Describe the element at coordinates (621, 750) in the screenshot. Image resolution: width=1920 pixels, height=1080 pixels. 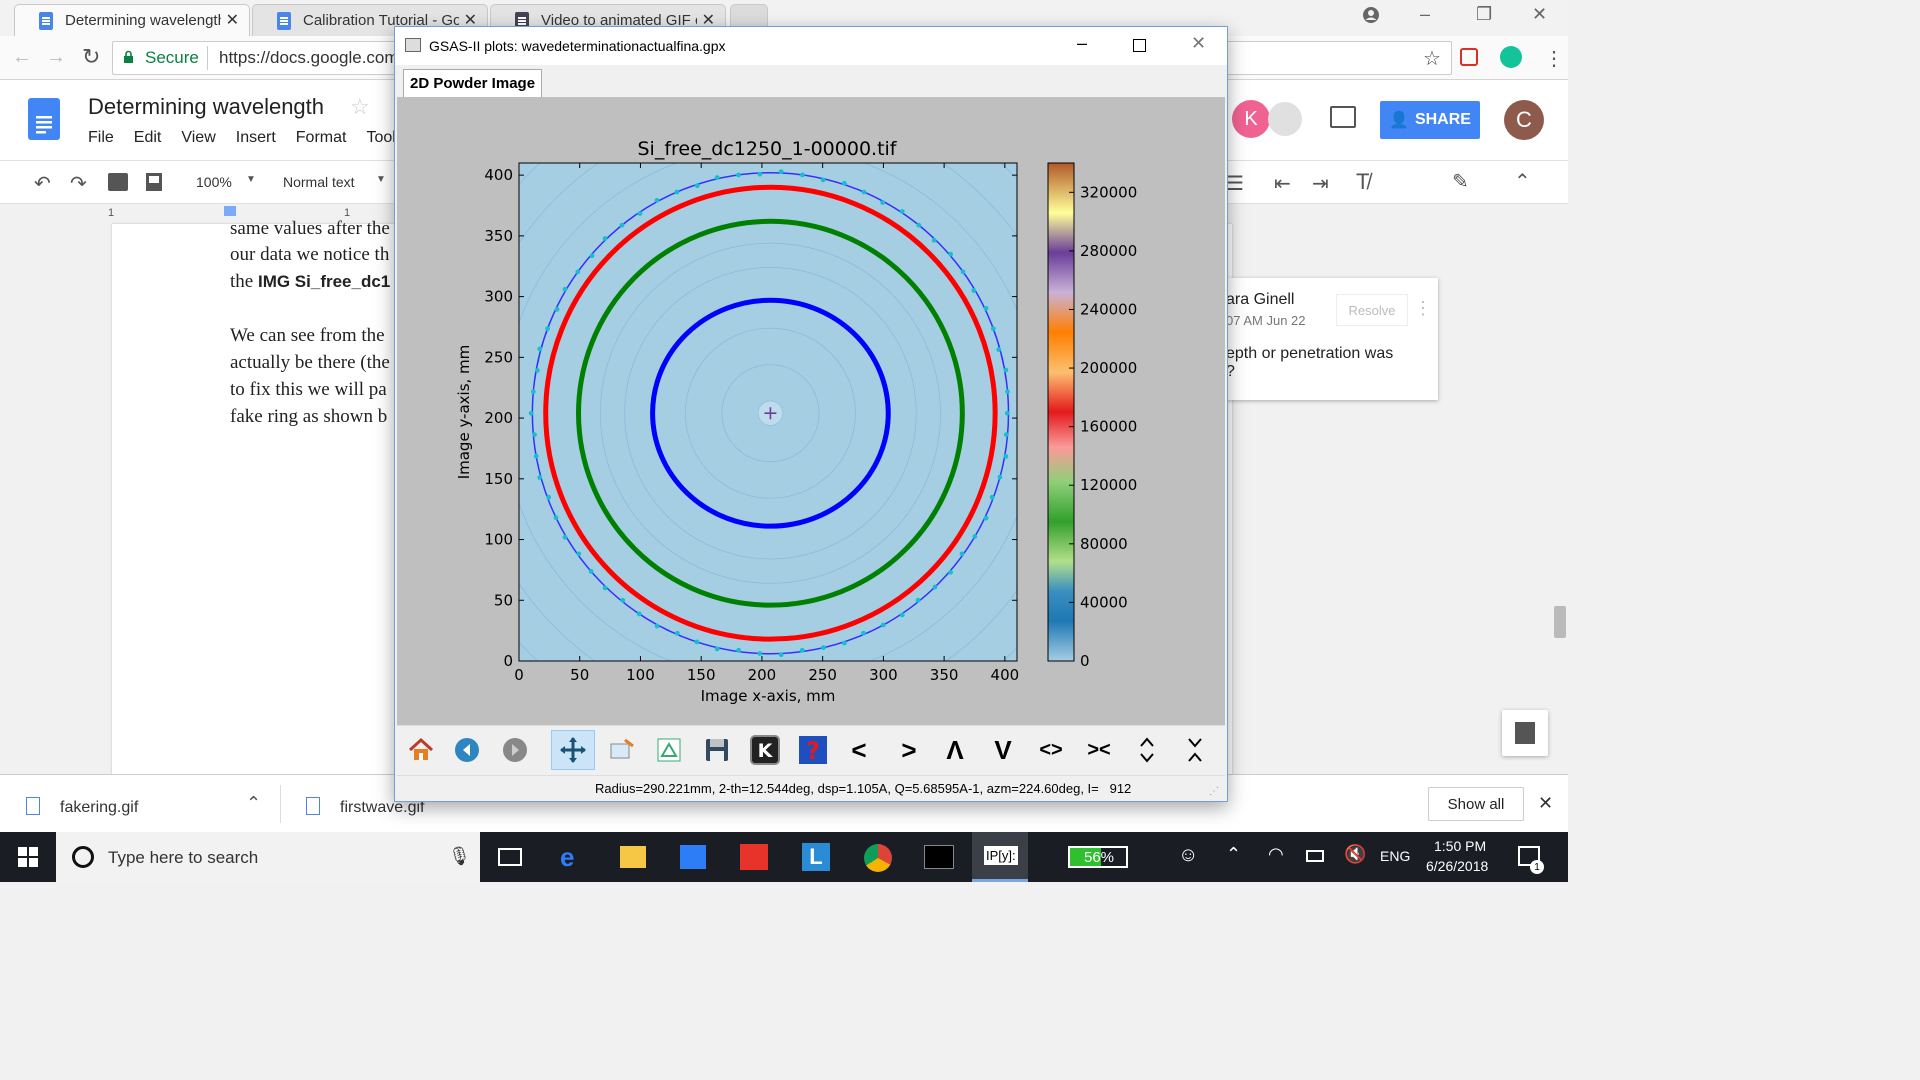
I see `zoom-rect-icon` at that location.